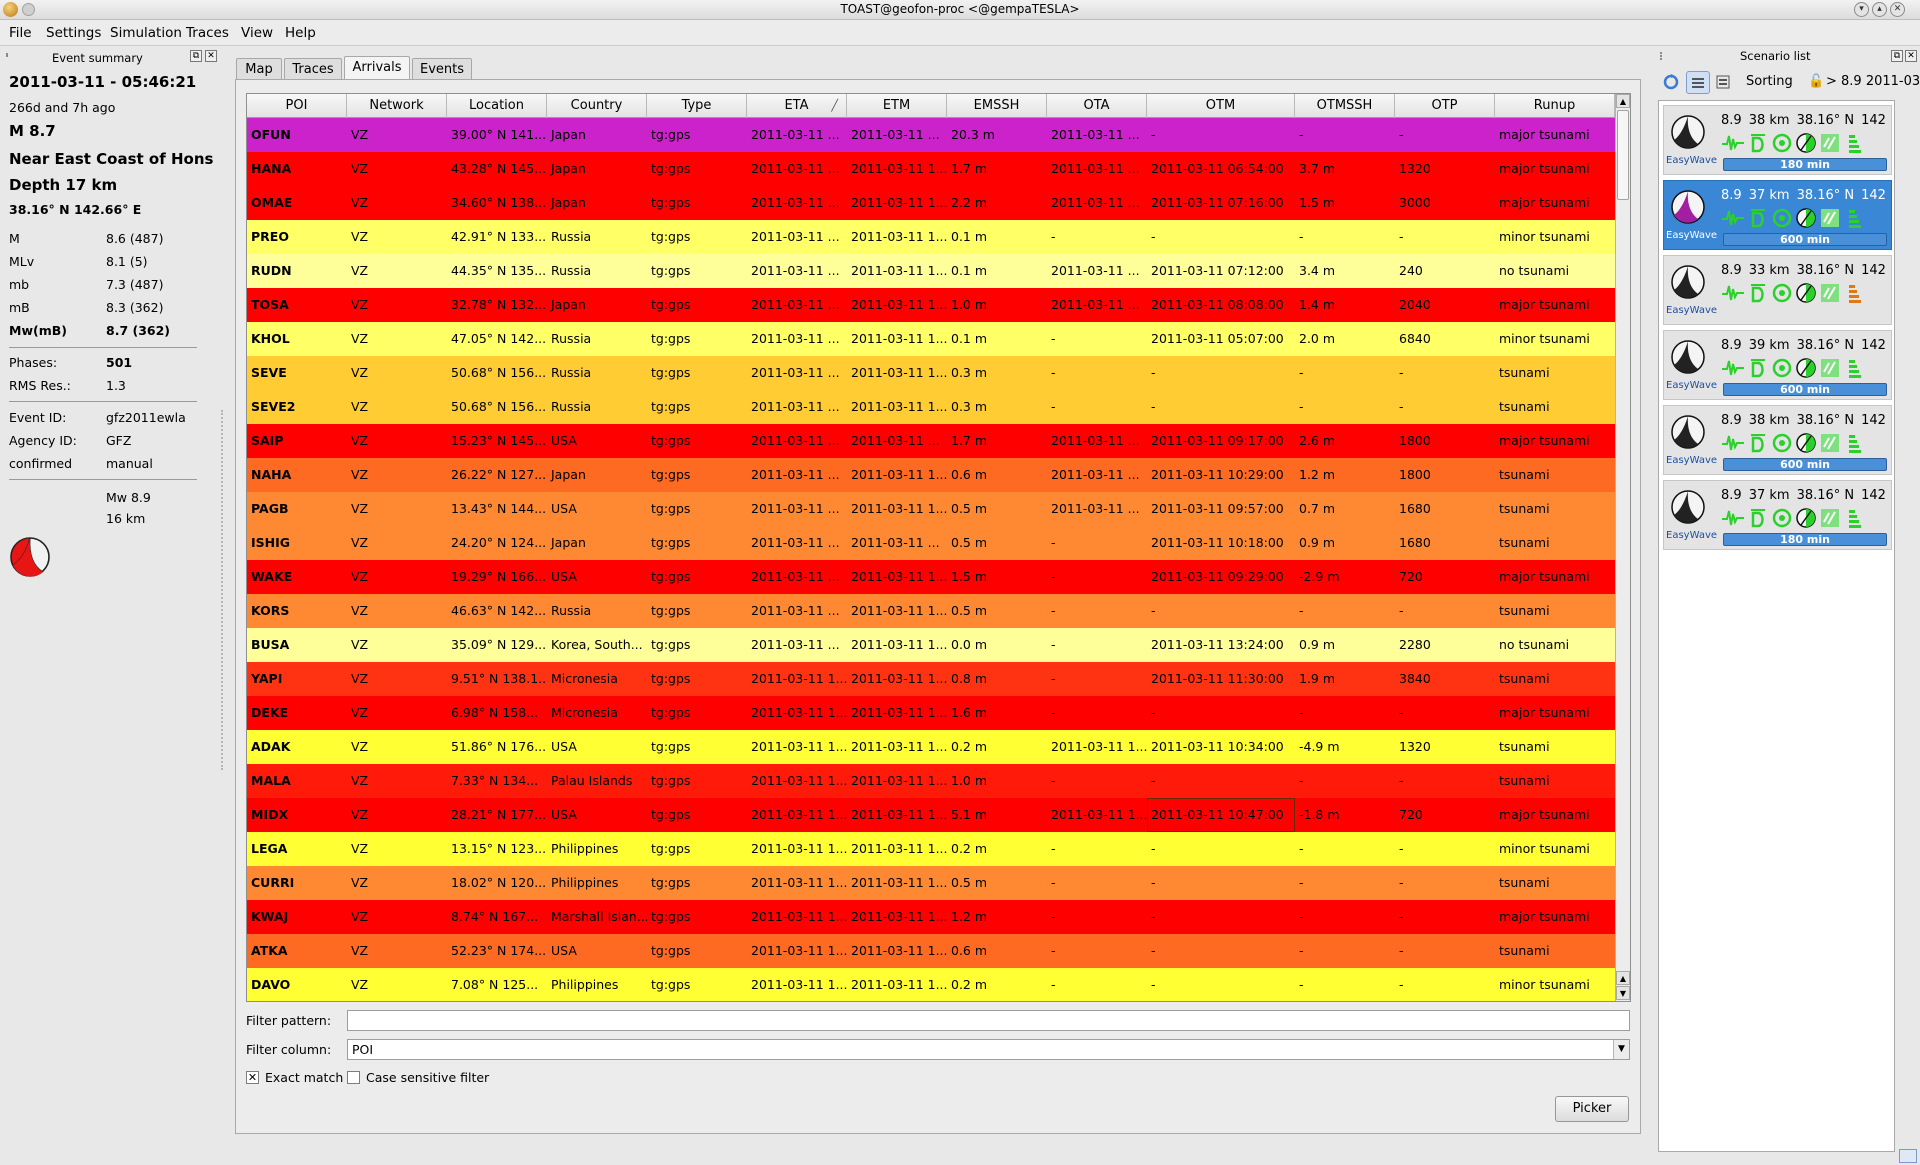  What do you see at coordinates (797, 106) in the screenshot?
I see `column-header-eta: ETA ╱` at bounding box center [797, 106].